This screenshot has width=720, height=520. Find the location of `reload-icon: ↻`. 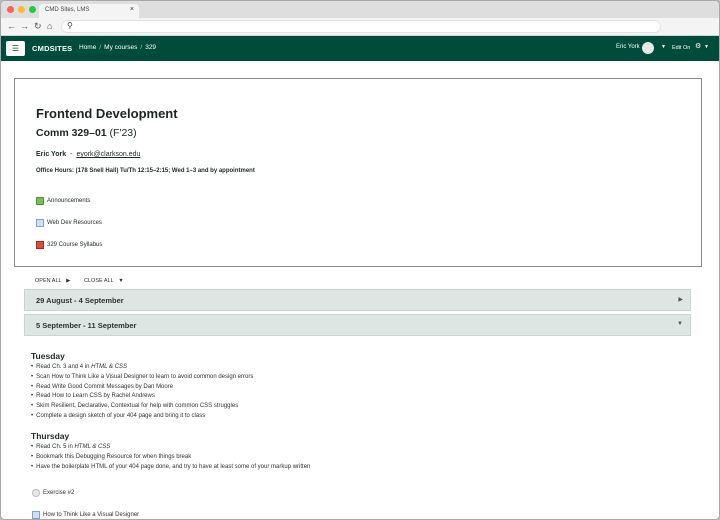

reload-icon: ↻ is located at coordinates (38, 26).